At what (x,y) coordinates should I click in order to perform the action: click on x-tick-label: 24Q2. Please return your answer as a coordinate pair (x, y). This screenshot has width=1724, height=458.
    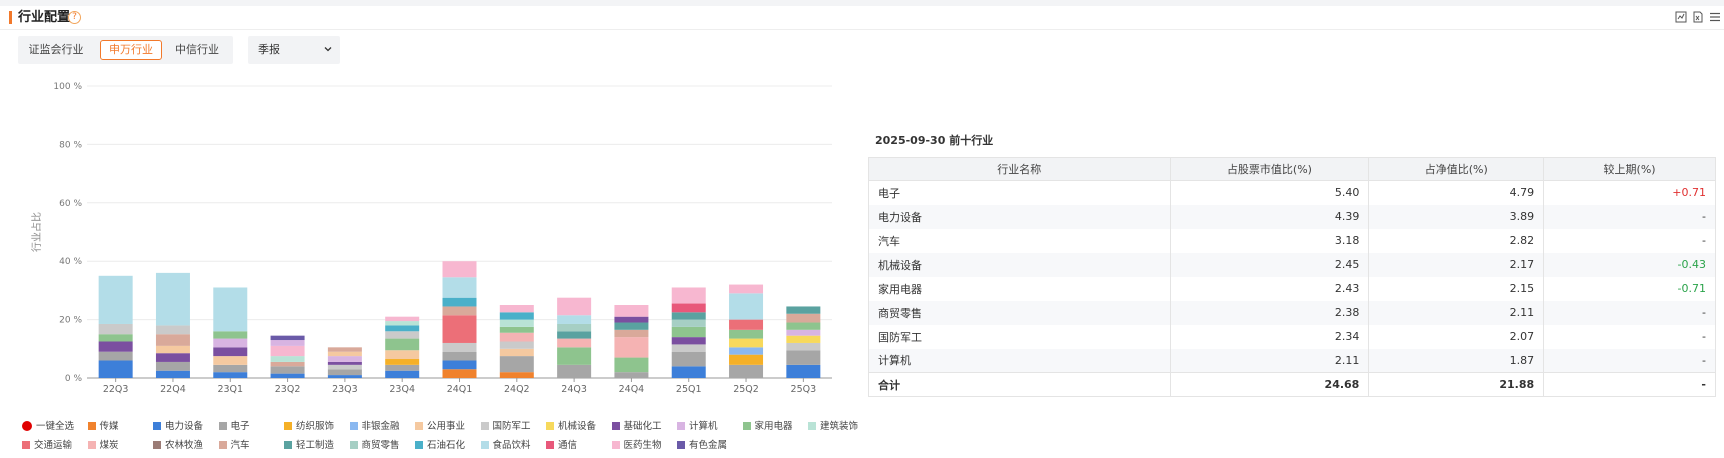
    Looking at the image, I should click on (517, 389).